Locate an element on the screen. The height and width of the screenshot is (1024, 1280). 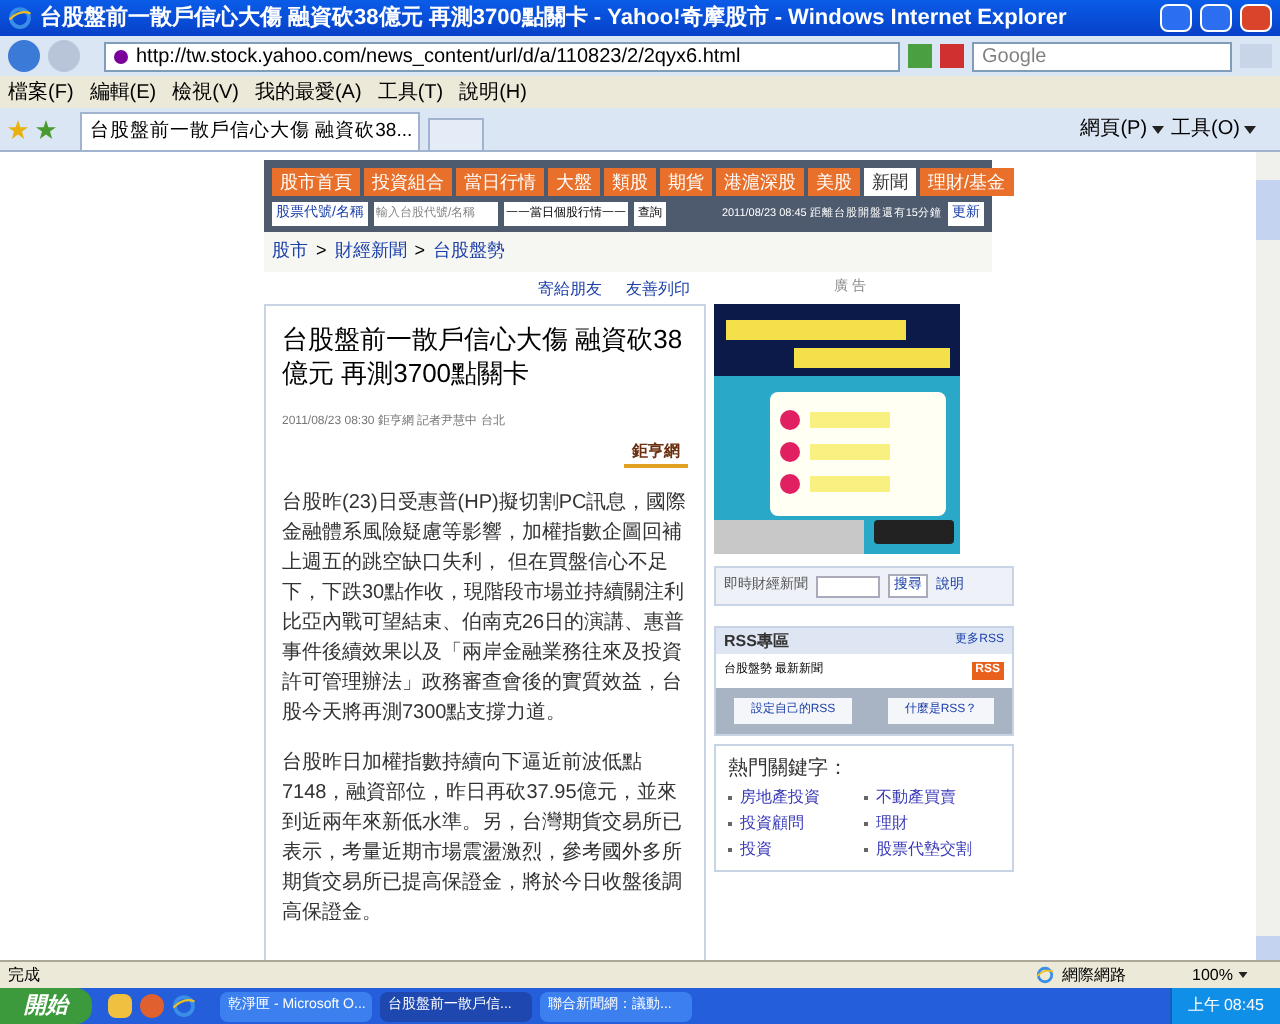
scroll-thumb is located at coordinates (1268, 210).